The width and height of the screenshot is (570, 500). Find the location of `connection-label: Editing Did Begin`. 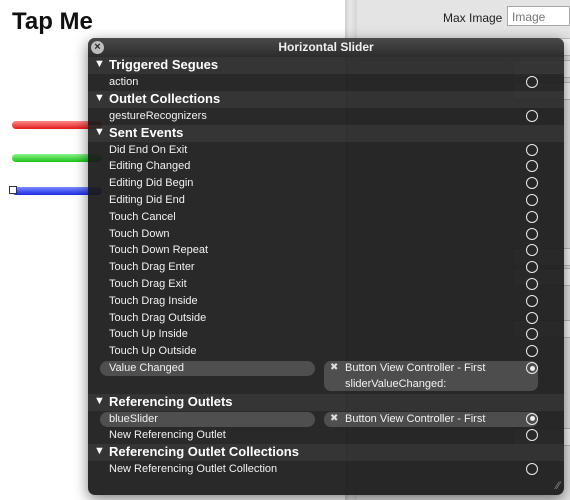

connection-label: Editing Did Begin is located at coordinates (151, 183).